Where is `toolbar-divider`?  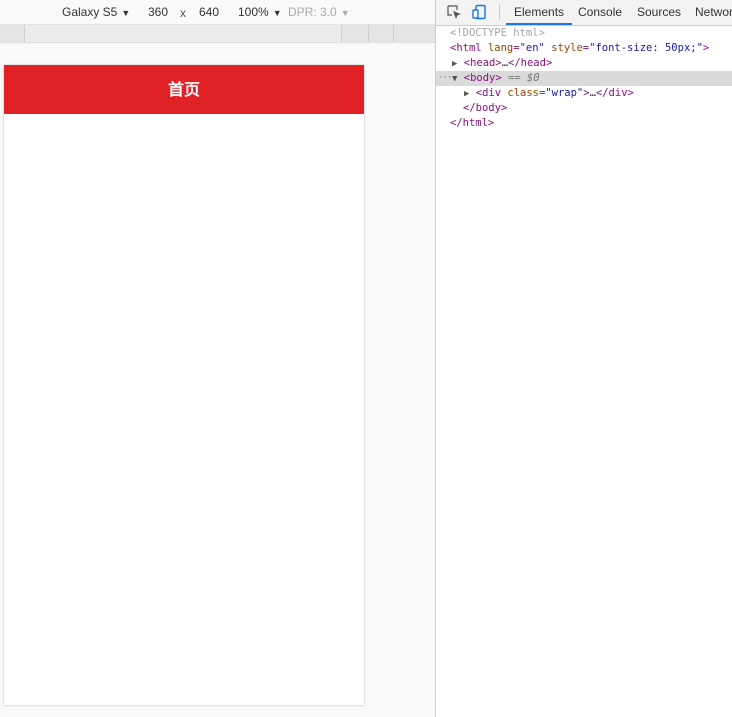 toolbar-divider is located at coordinates (499, 12).